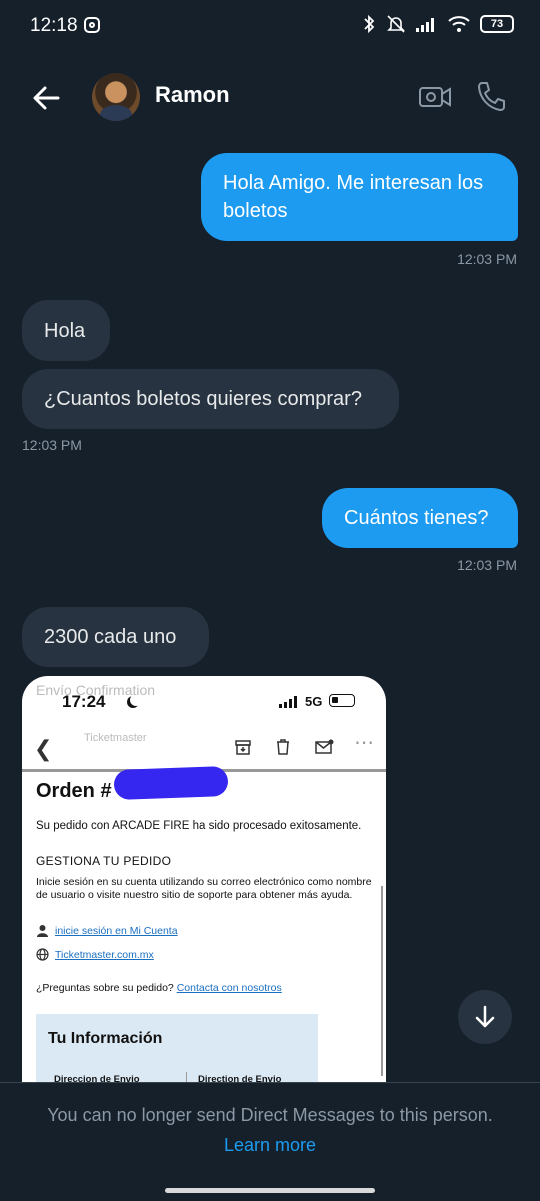  I want to click on back-arrow-icon, so click(46, 98).